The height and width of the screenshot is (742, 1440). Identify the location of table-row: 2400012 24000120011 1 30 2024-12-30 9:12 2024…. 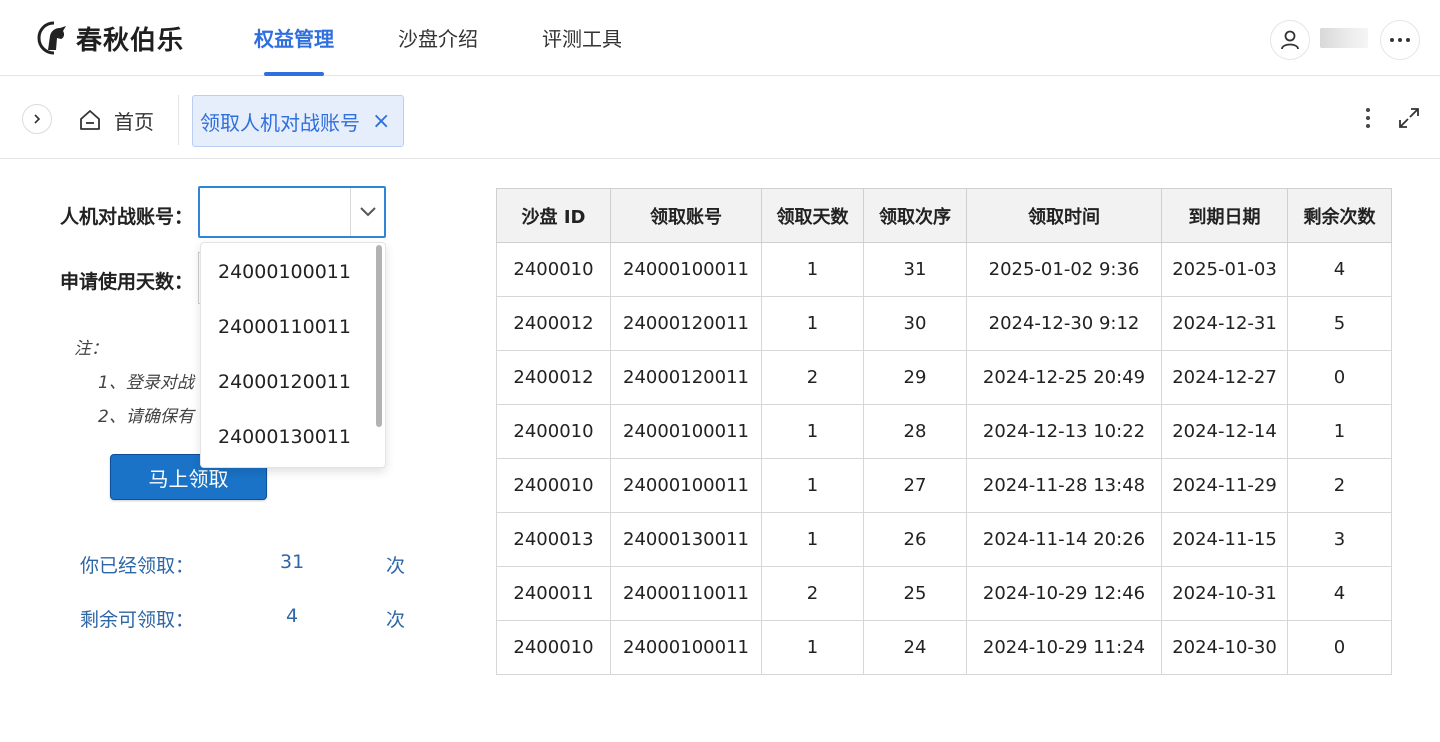
(944, 323).